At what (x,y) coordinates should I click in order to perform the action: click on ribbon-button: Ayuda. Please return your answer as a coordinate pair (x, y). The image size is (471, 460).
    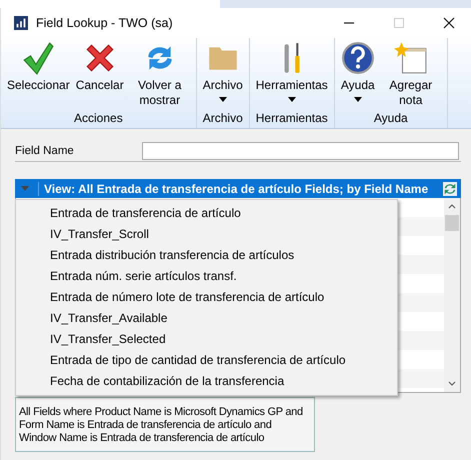
    Looking at the image, I should click on (358, 74).